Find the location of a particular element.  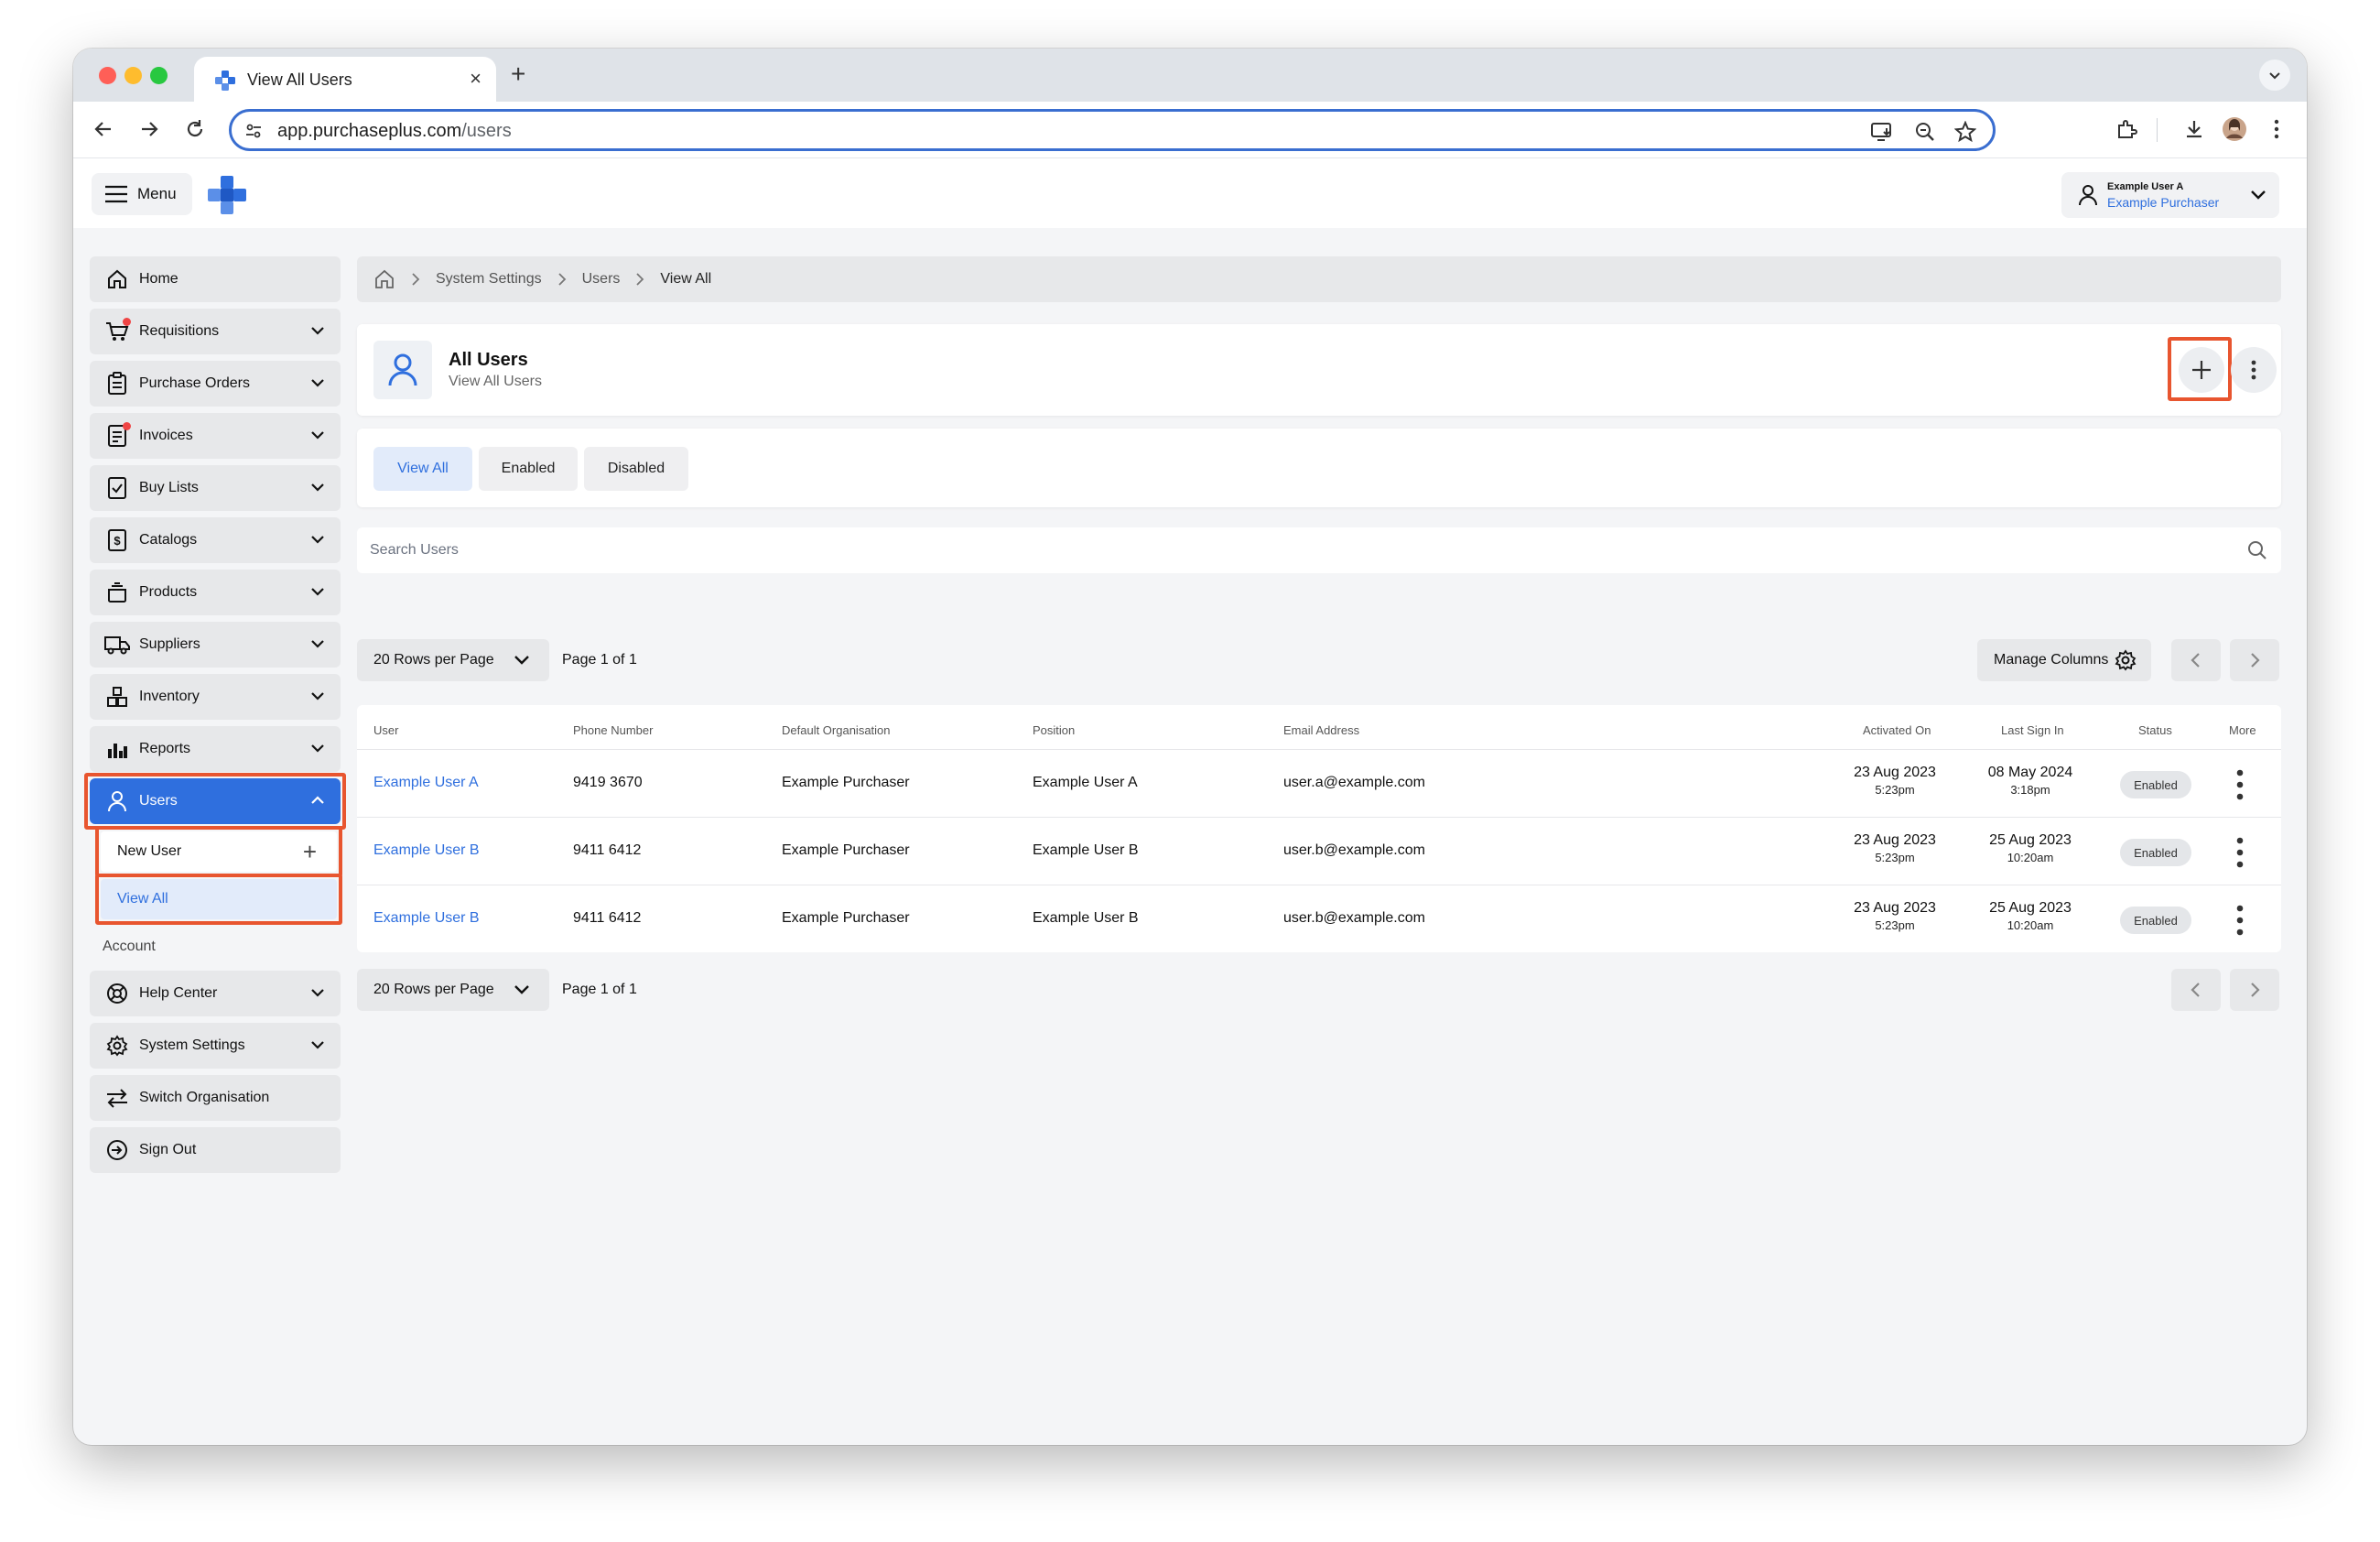

tab-enabled: Enabled is located at coordinates (528, 469).